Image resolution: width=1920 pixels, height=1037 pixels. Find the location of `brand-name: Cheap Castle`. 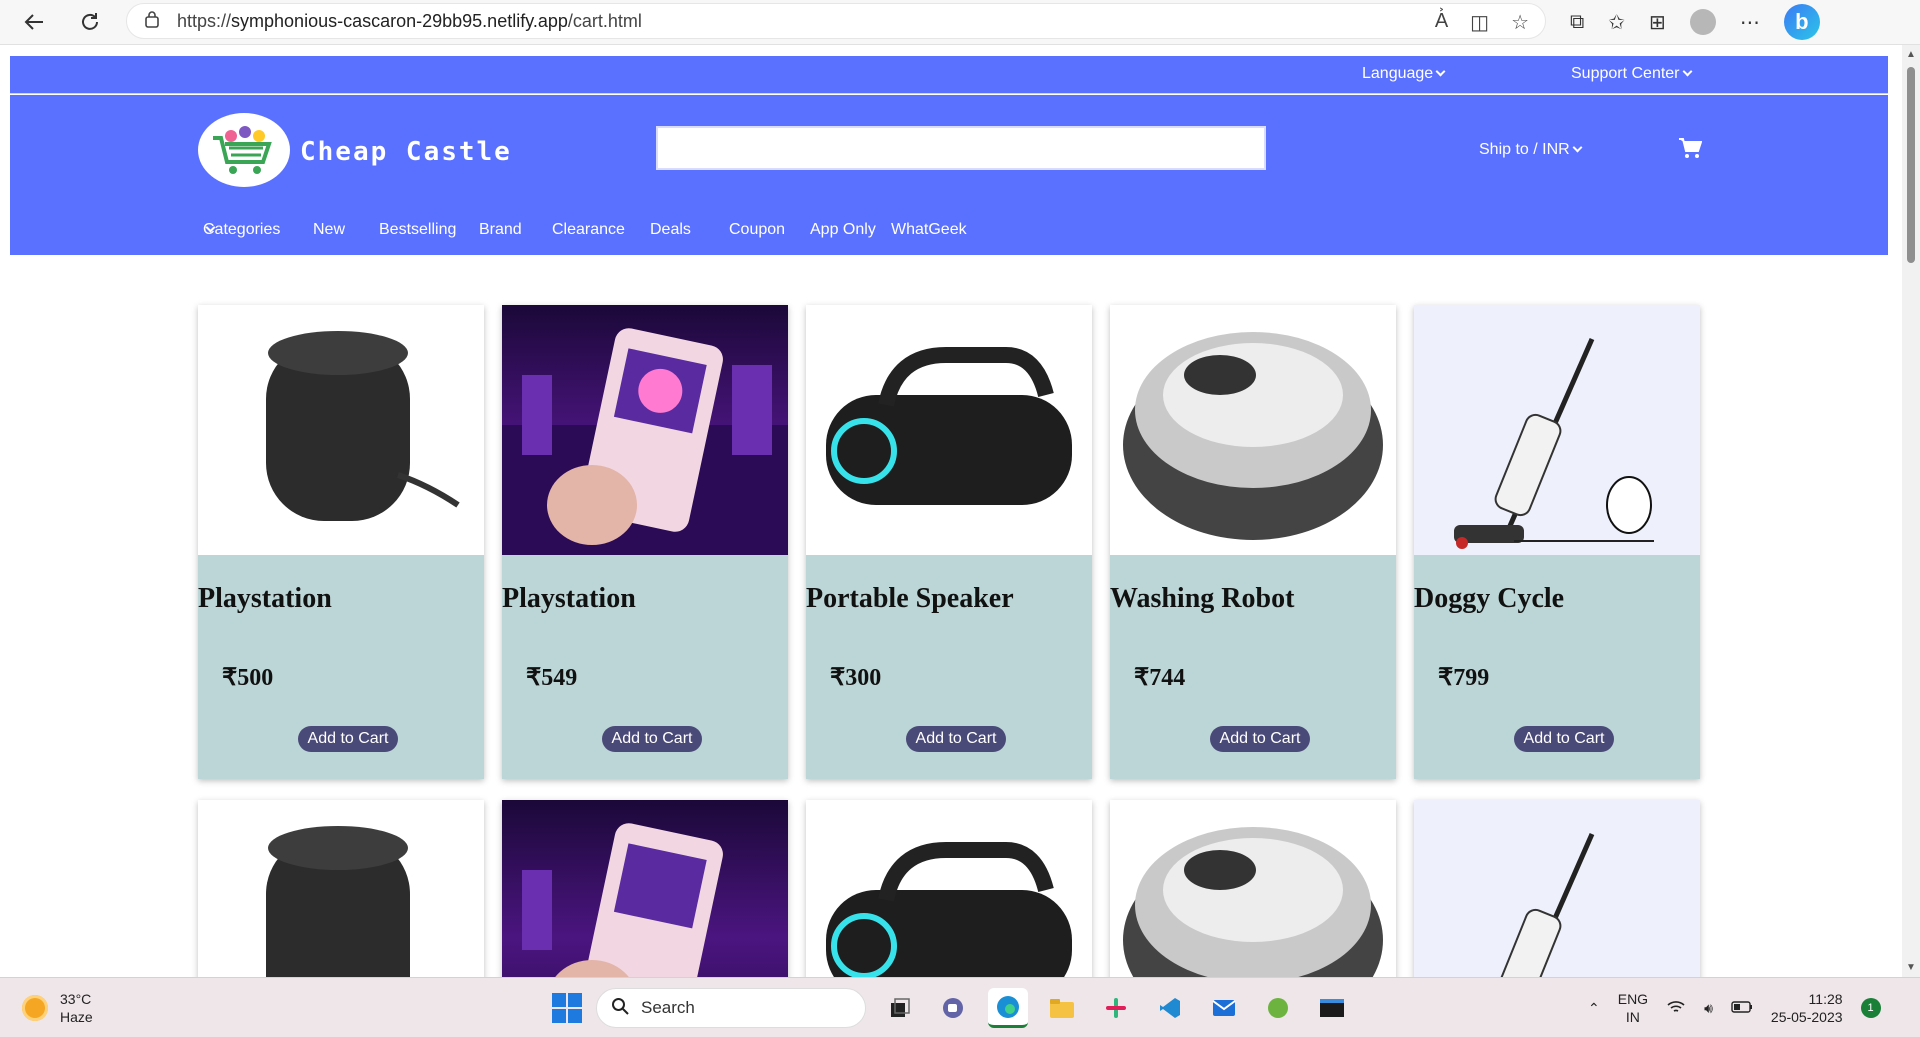

brand-name: Cheap Castle is located at coordinates (406, 152).